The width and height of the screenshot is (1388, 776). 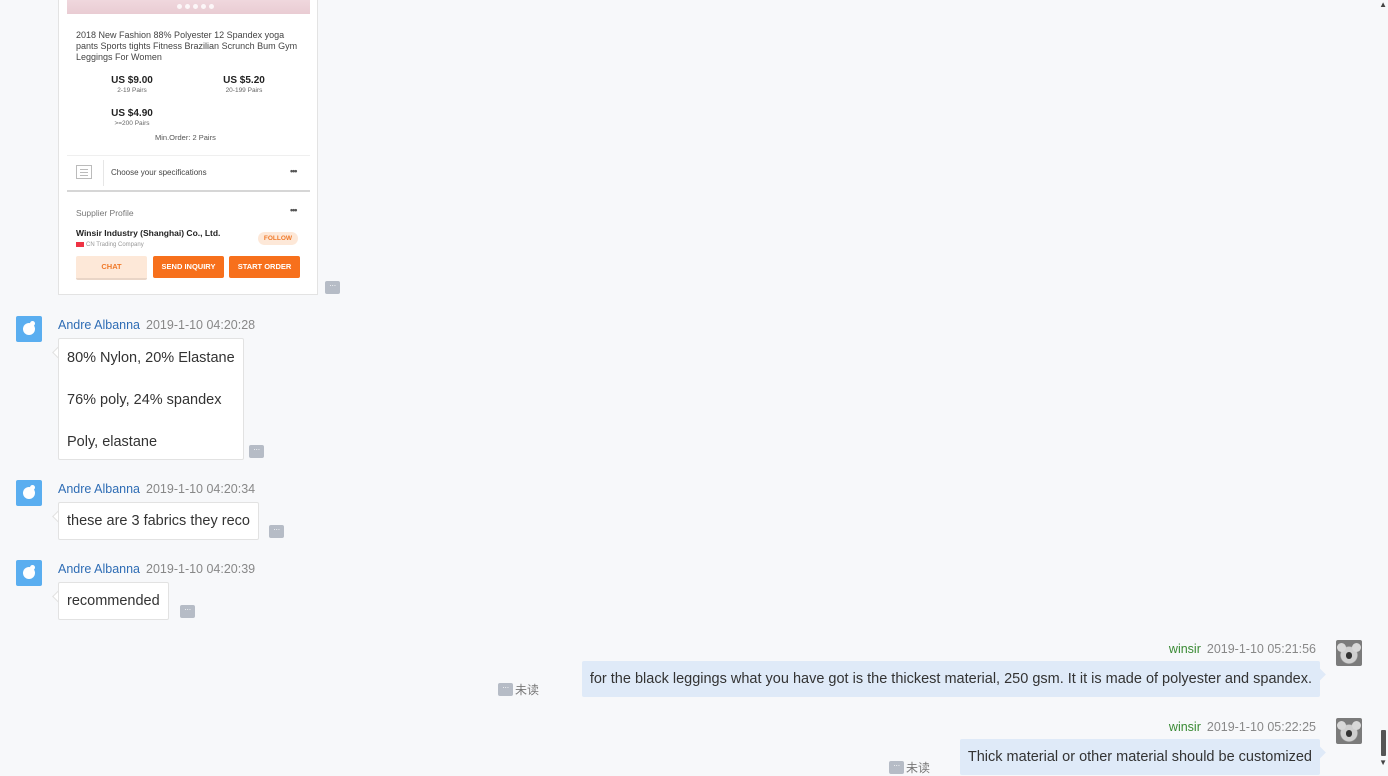 I want to click on message-bubble: recommended, so click(x=113, y=601).